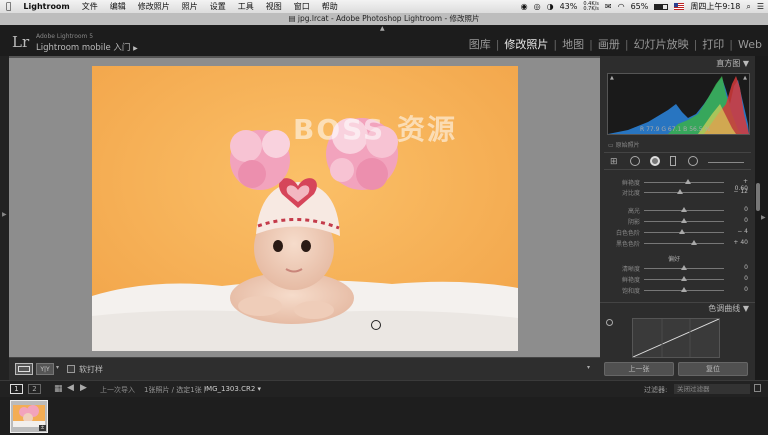  Describe the element at coordinates (87, 47) in the screenshot. I see `mobile-link: Lightroom mobile 入门 ▶` at that location.